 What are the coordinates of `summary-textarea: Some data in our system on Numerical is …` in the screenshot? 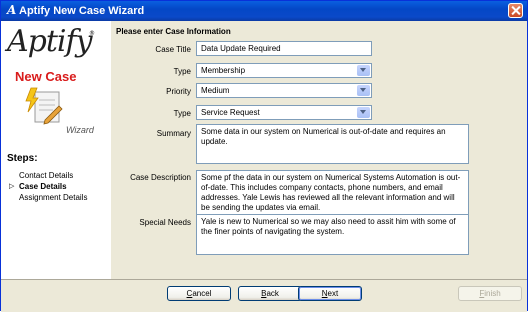 It's located at (332, 144).